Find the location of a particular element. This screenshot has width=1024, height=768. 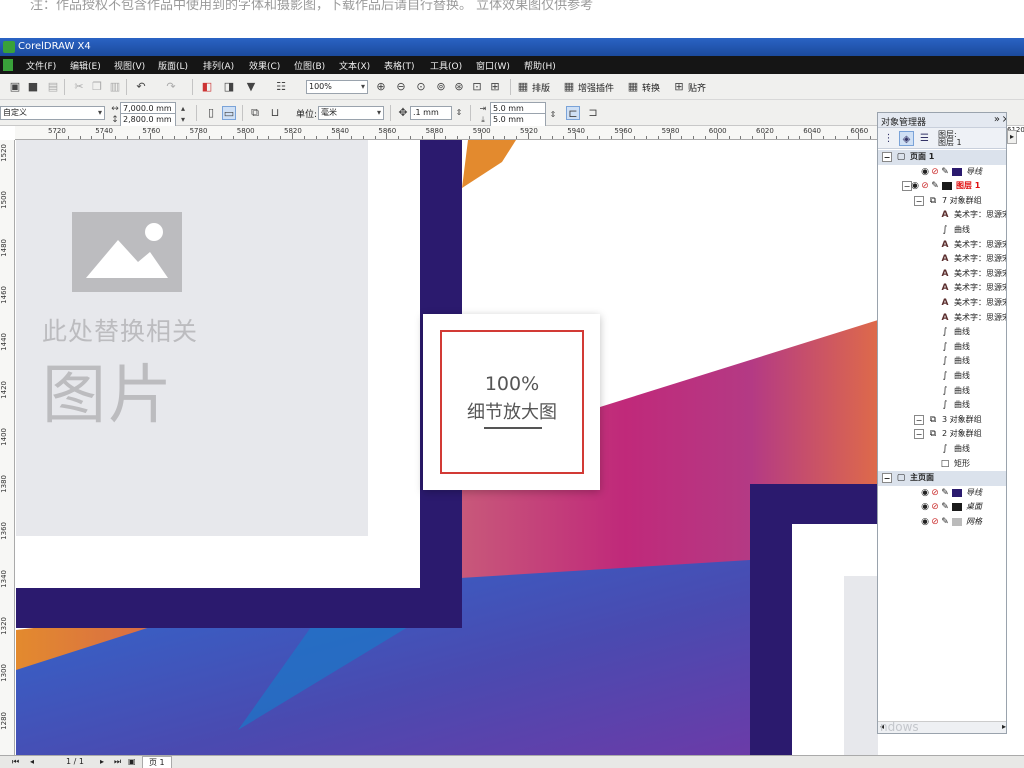

last-page-icon: ⏭ is located at coordinates (117, 762).